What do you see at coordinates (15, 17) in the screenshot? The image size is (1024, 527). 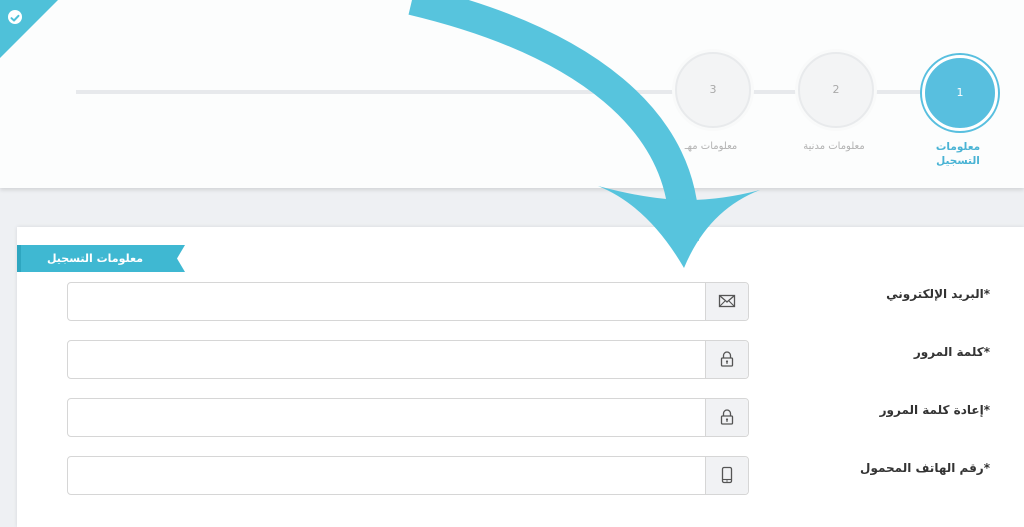 I see `check-circle-icon` at bounding box center [15, 17].